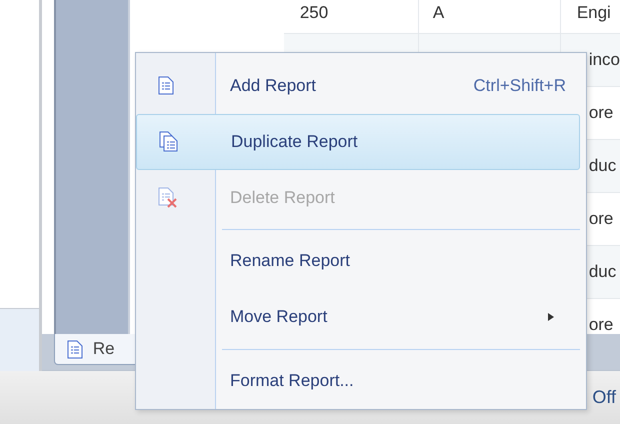  I want to click on table-cell: A, so click(438, 13).